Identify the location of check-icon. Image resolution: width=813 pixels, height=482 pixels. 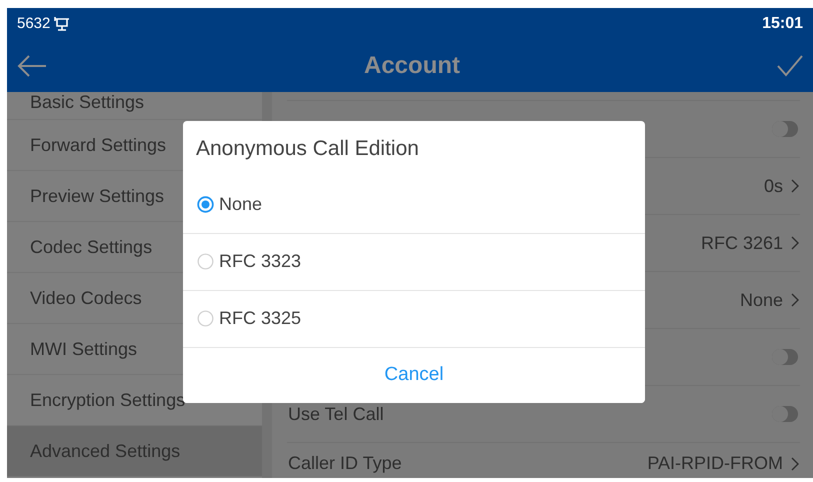
(790, 66).